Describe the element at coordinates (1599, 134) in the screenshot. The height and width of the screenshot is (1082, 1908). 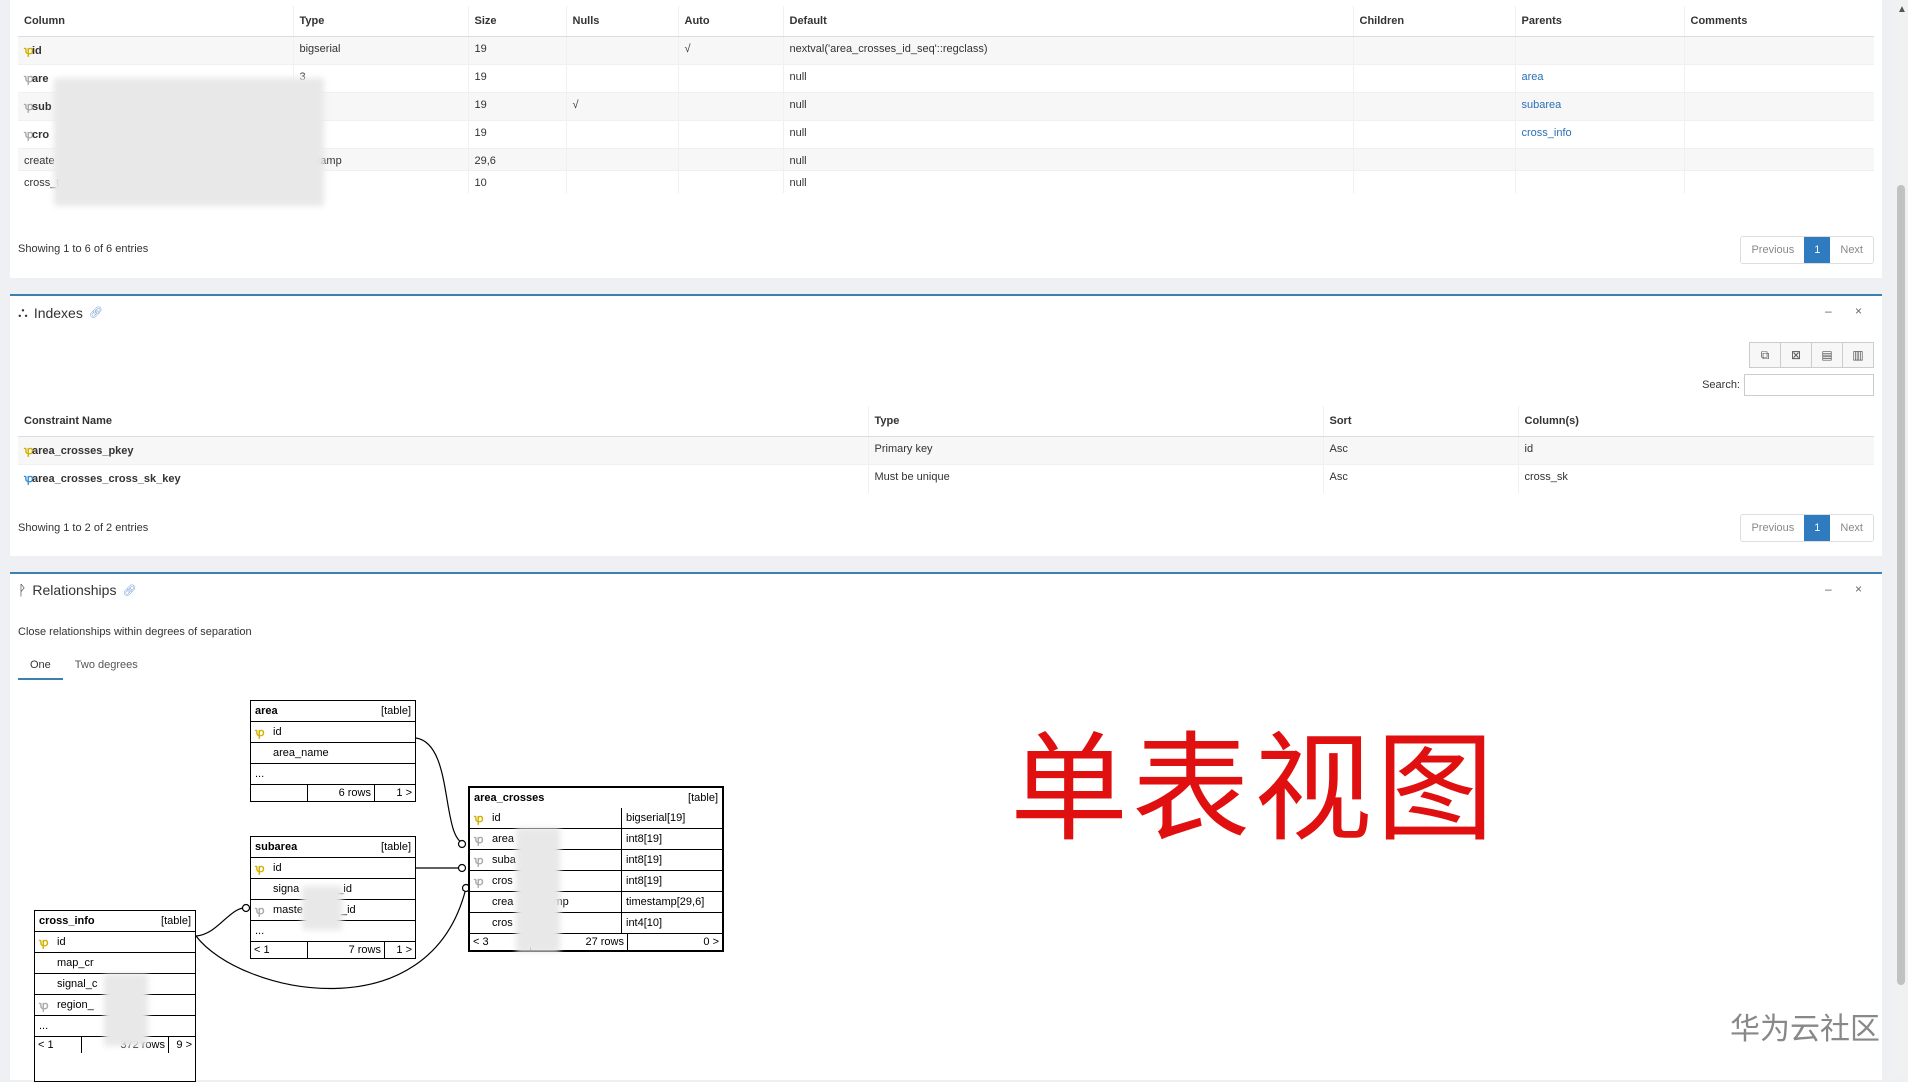
I see `cell-parents: cross_info` at that location.